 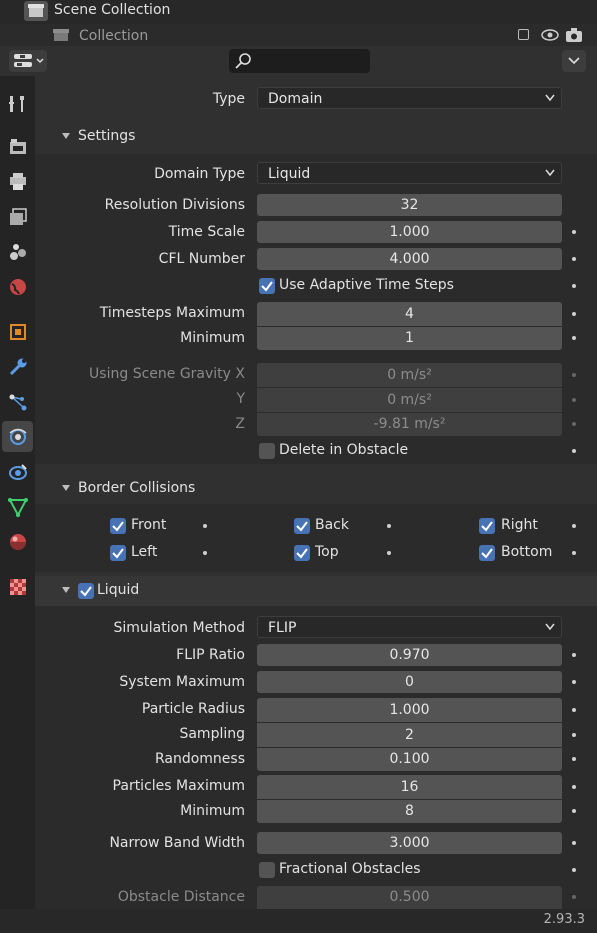 I want to click on tab-tool, so click(x=17, y=103).